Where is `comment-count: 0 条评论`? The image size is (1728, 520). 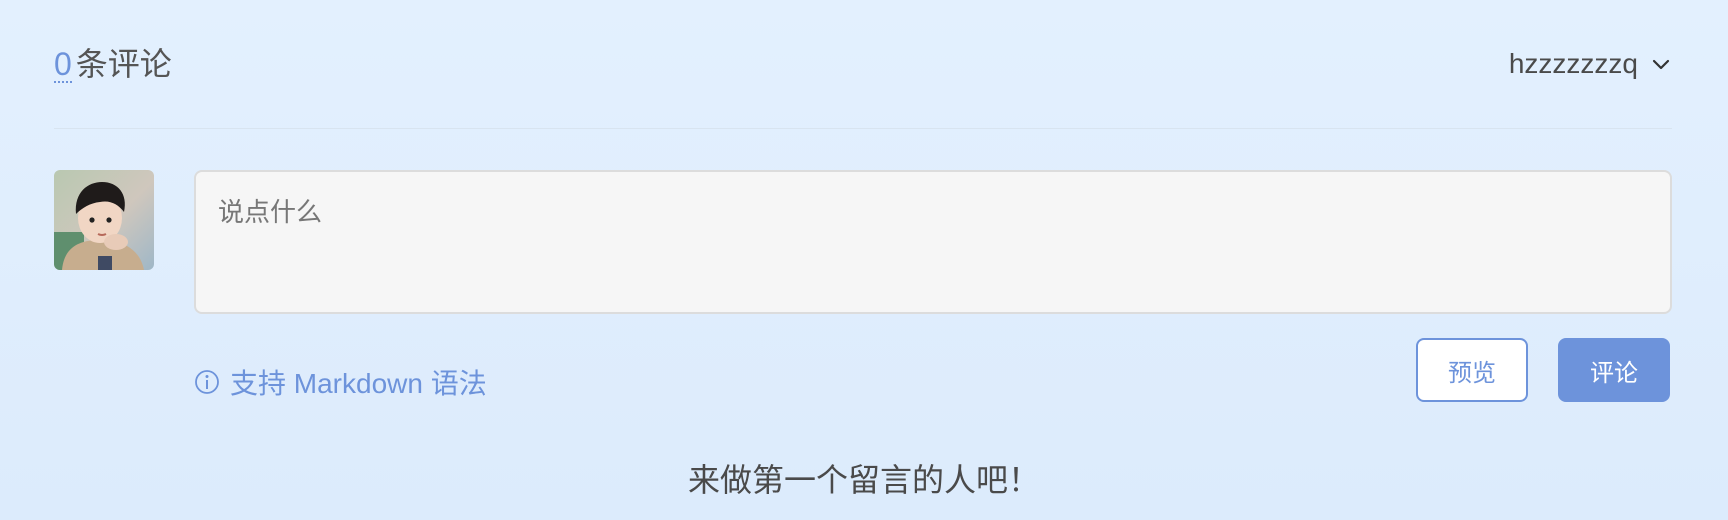 comment-count: 0 条评论 is located at coordinates (113, 64).